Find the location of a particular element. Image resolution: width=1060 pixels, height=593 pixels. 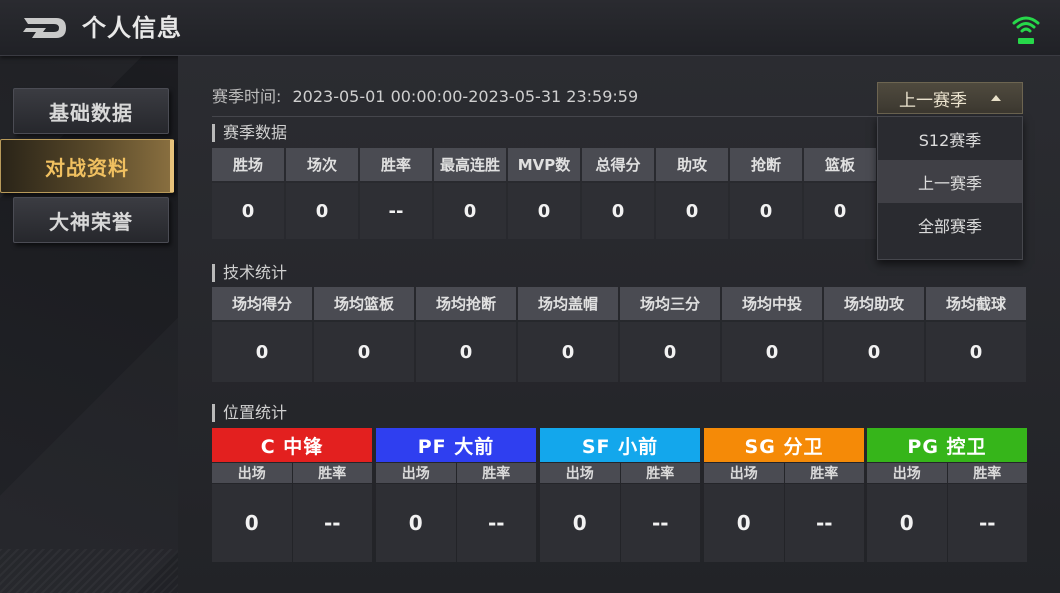

stat-column: MVP数 0 is located at coordinates (544, 193).